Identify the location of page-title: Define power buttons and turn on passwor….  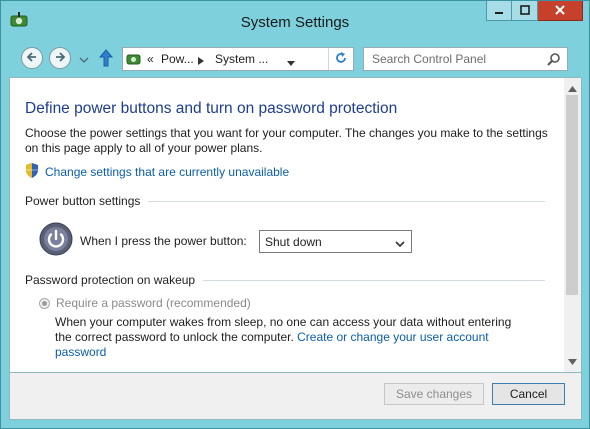
(211, 108).